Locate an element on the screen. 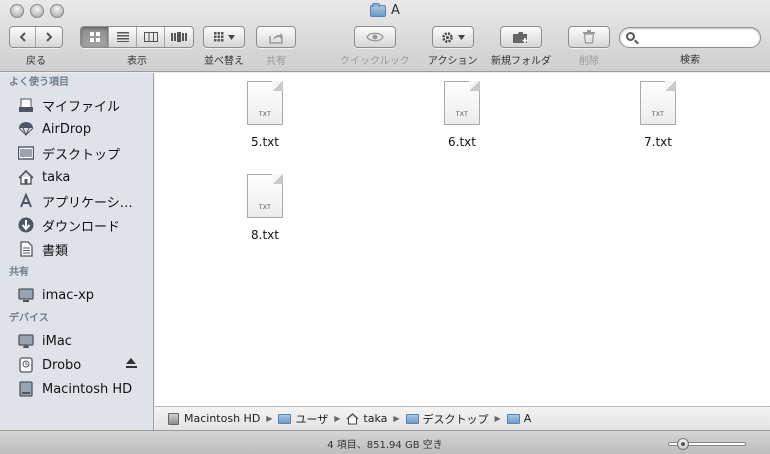 This screenshot has width=770, height=454. sidebar-item-home: taka is located at coordinates (76, 177).